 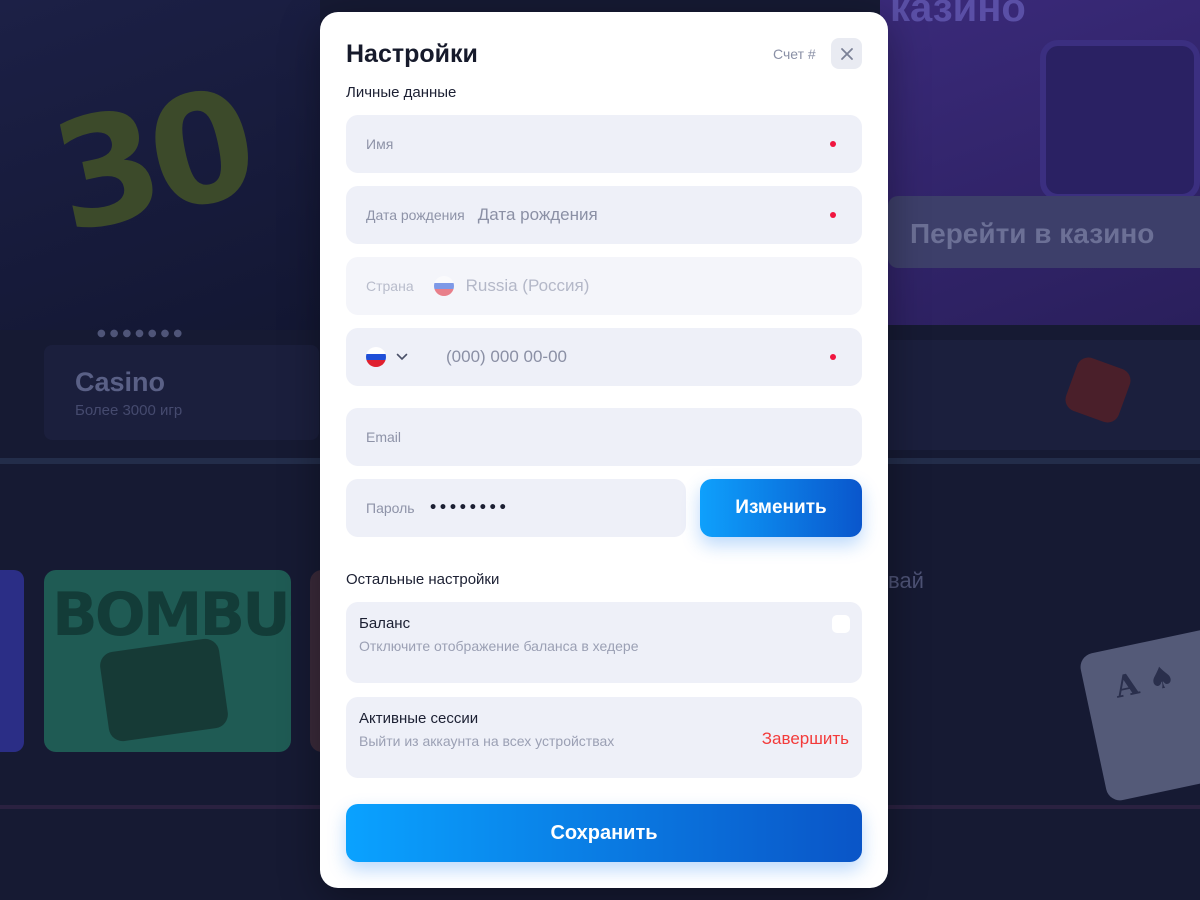 What do you see at coordinates (537, 214) in the screenshot?
I see `birthdate-placeholder: Дата рождения` at bounding box center [537, 214].